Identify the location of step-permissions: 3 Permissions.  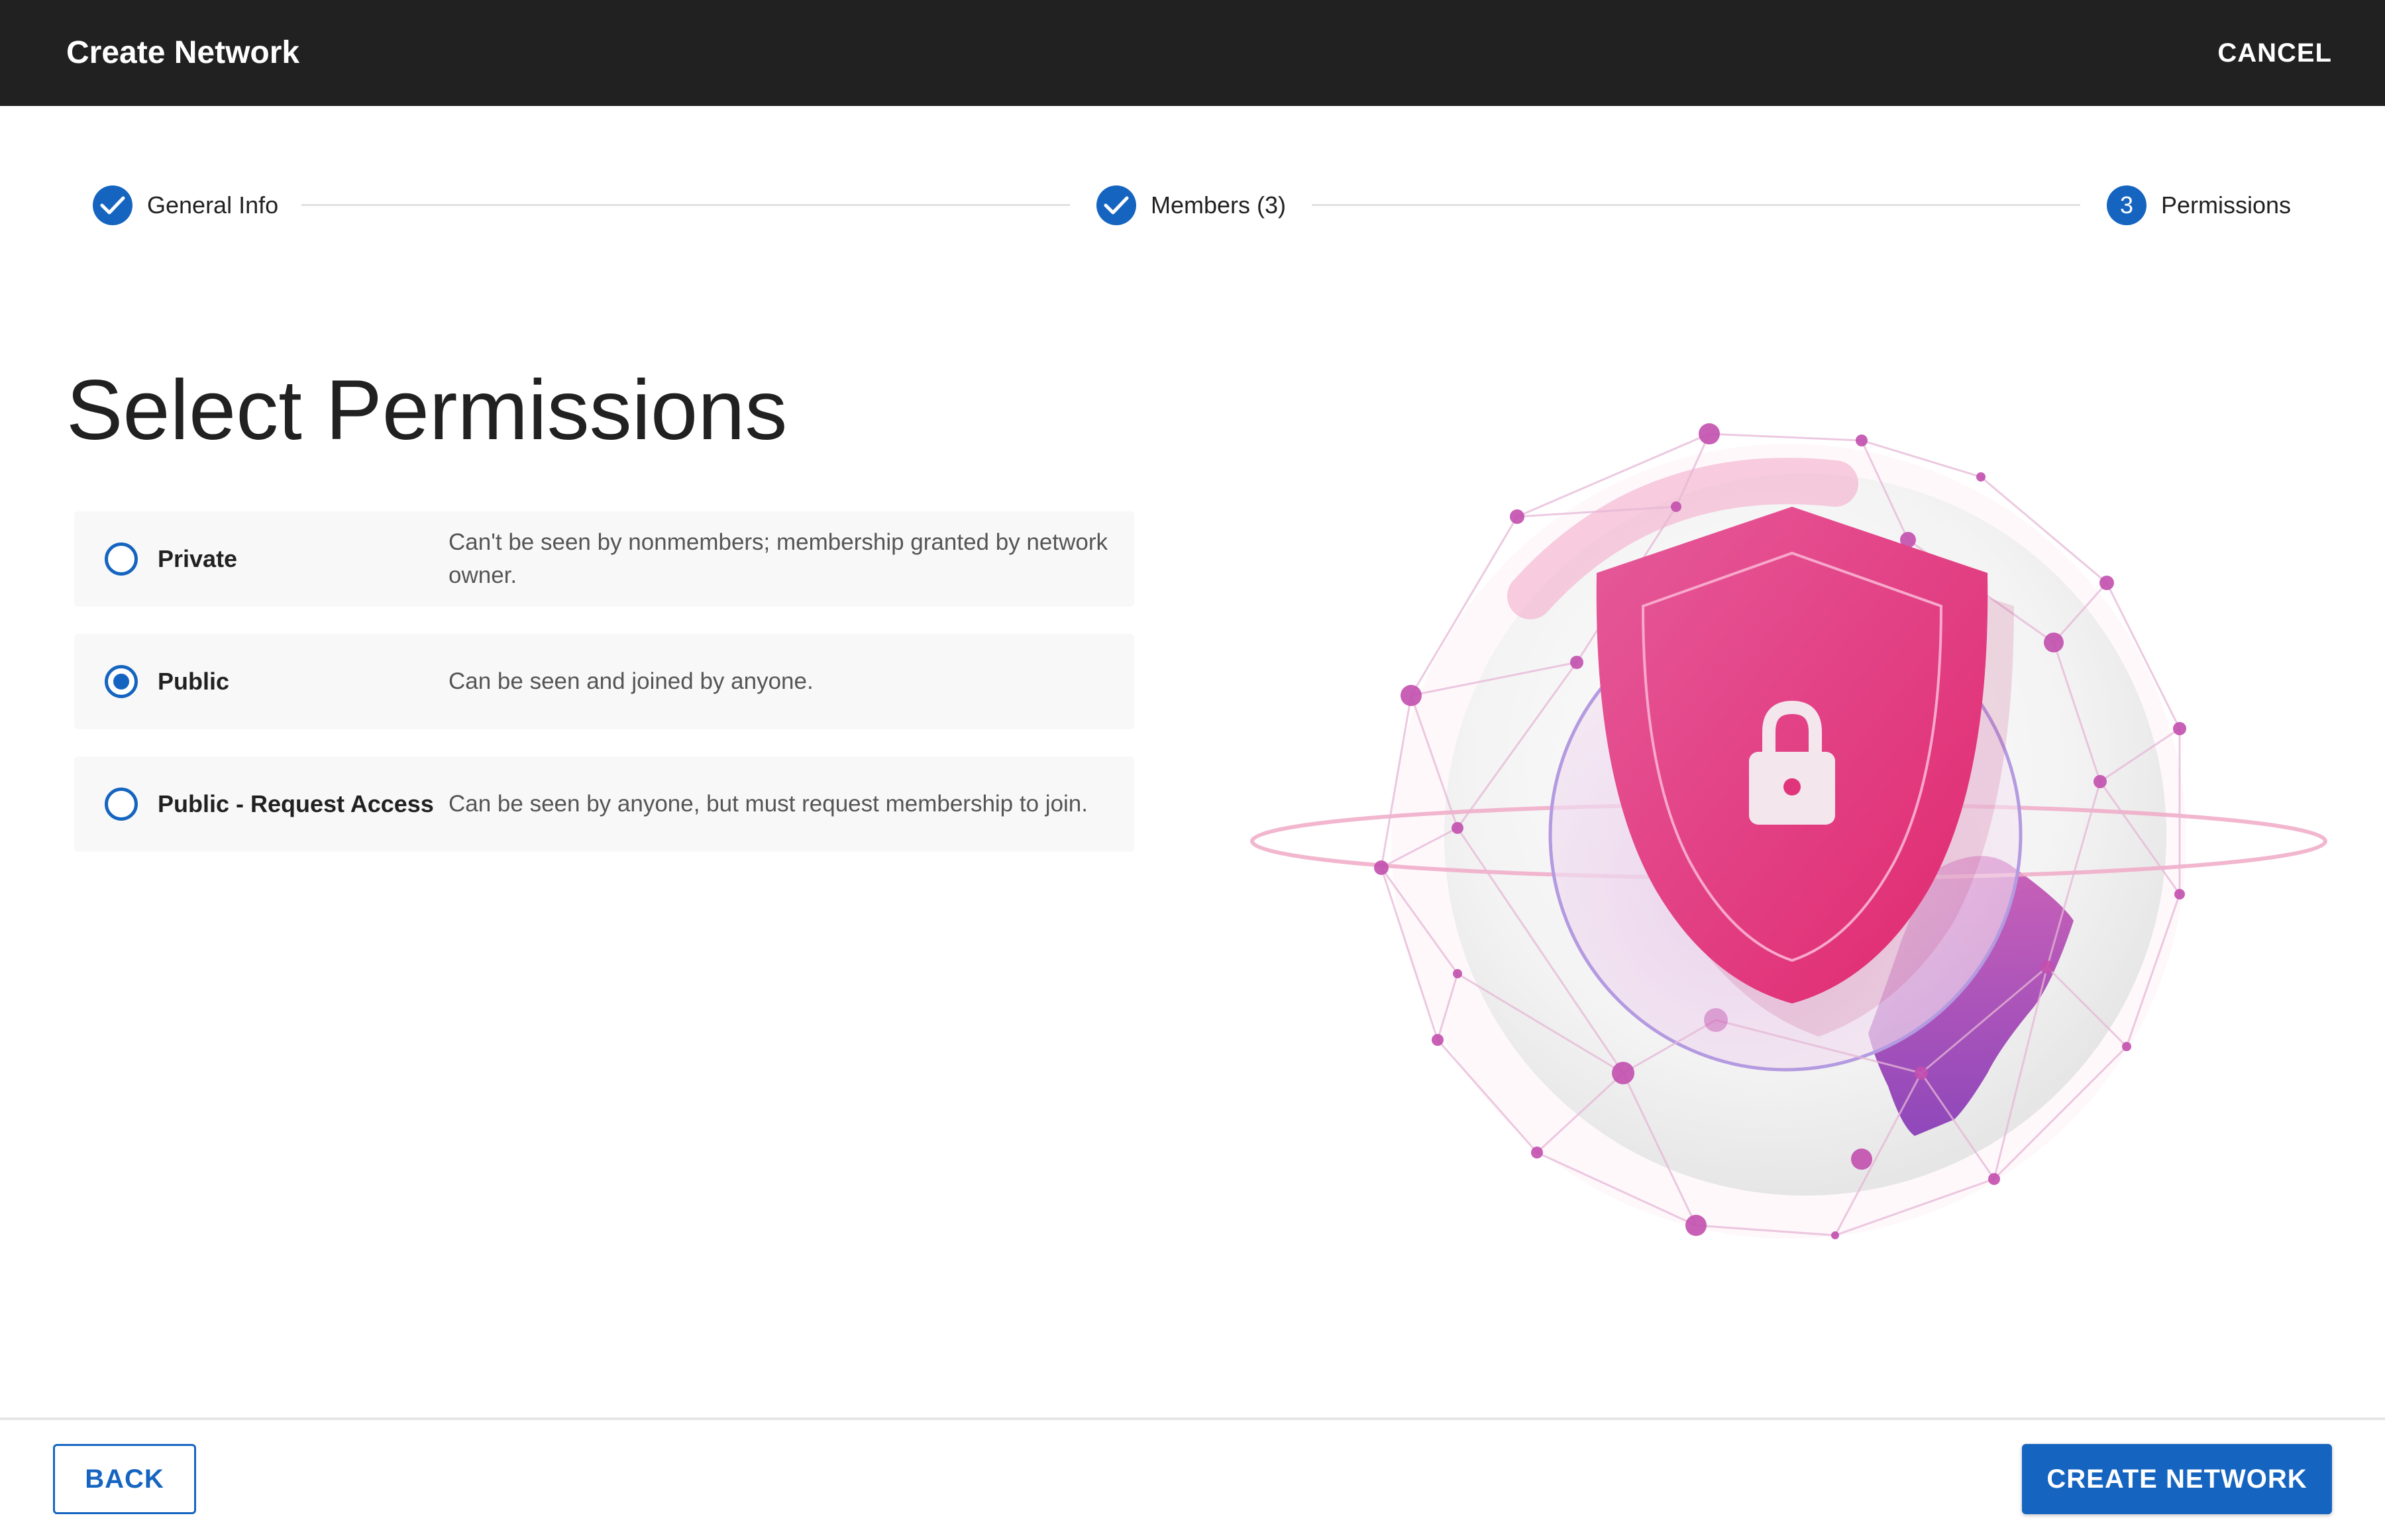
(2199, 205).